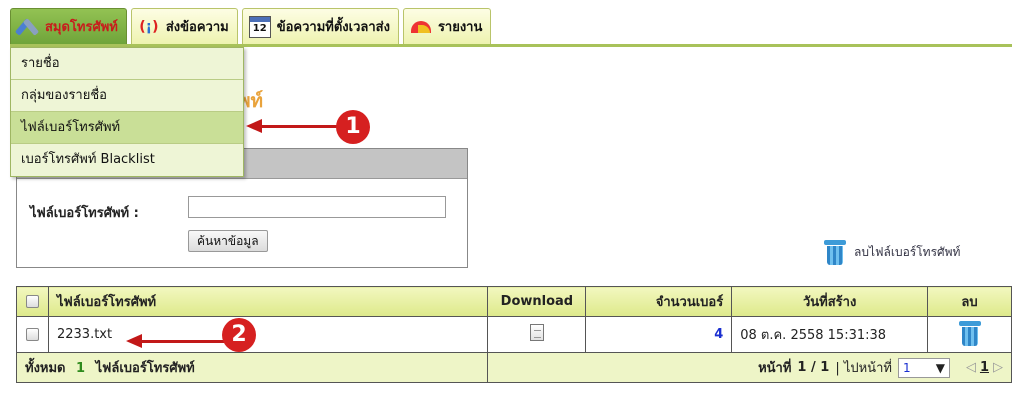 This screenshot has height=394, width=1022. I want to click on tab-phonebook: สมุดโทรศัพท์, so click(68, 26).